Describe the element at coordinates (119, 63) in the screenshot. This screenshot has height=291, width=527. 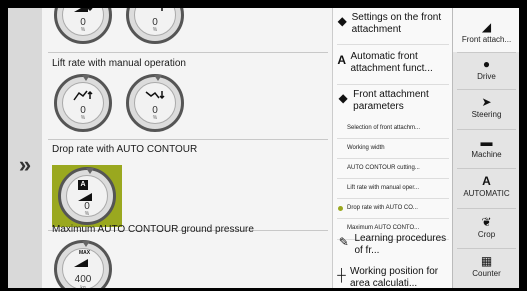
I see `row-label-lift-rate: Lift rate with manual operation` at that location.